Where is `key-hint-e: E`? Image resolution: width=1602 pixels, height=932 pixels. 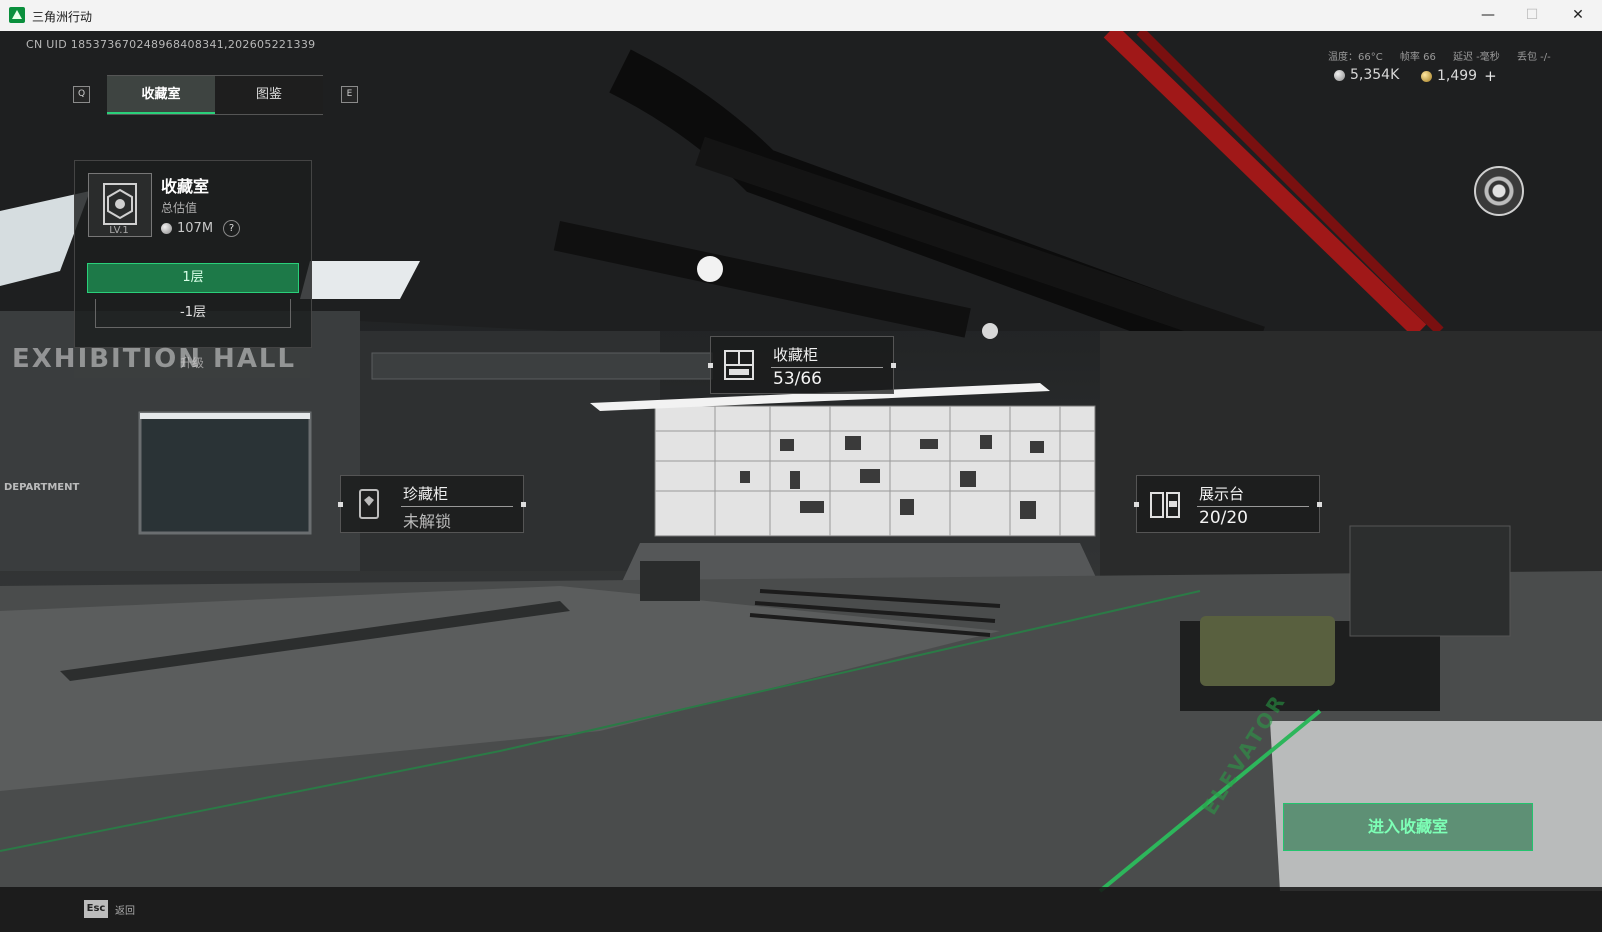
key-hint-e: E is located at coordinates (349, 94).